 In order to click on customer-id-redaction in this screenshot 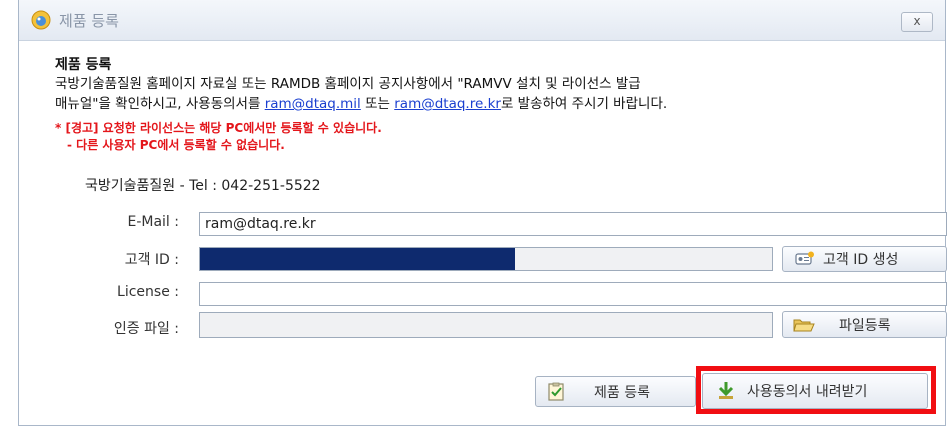, I will do `click(357, 259)`.